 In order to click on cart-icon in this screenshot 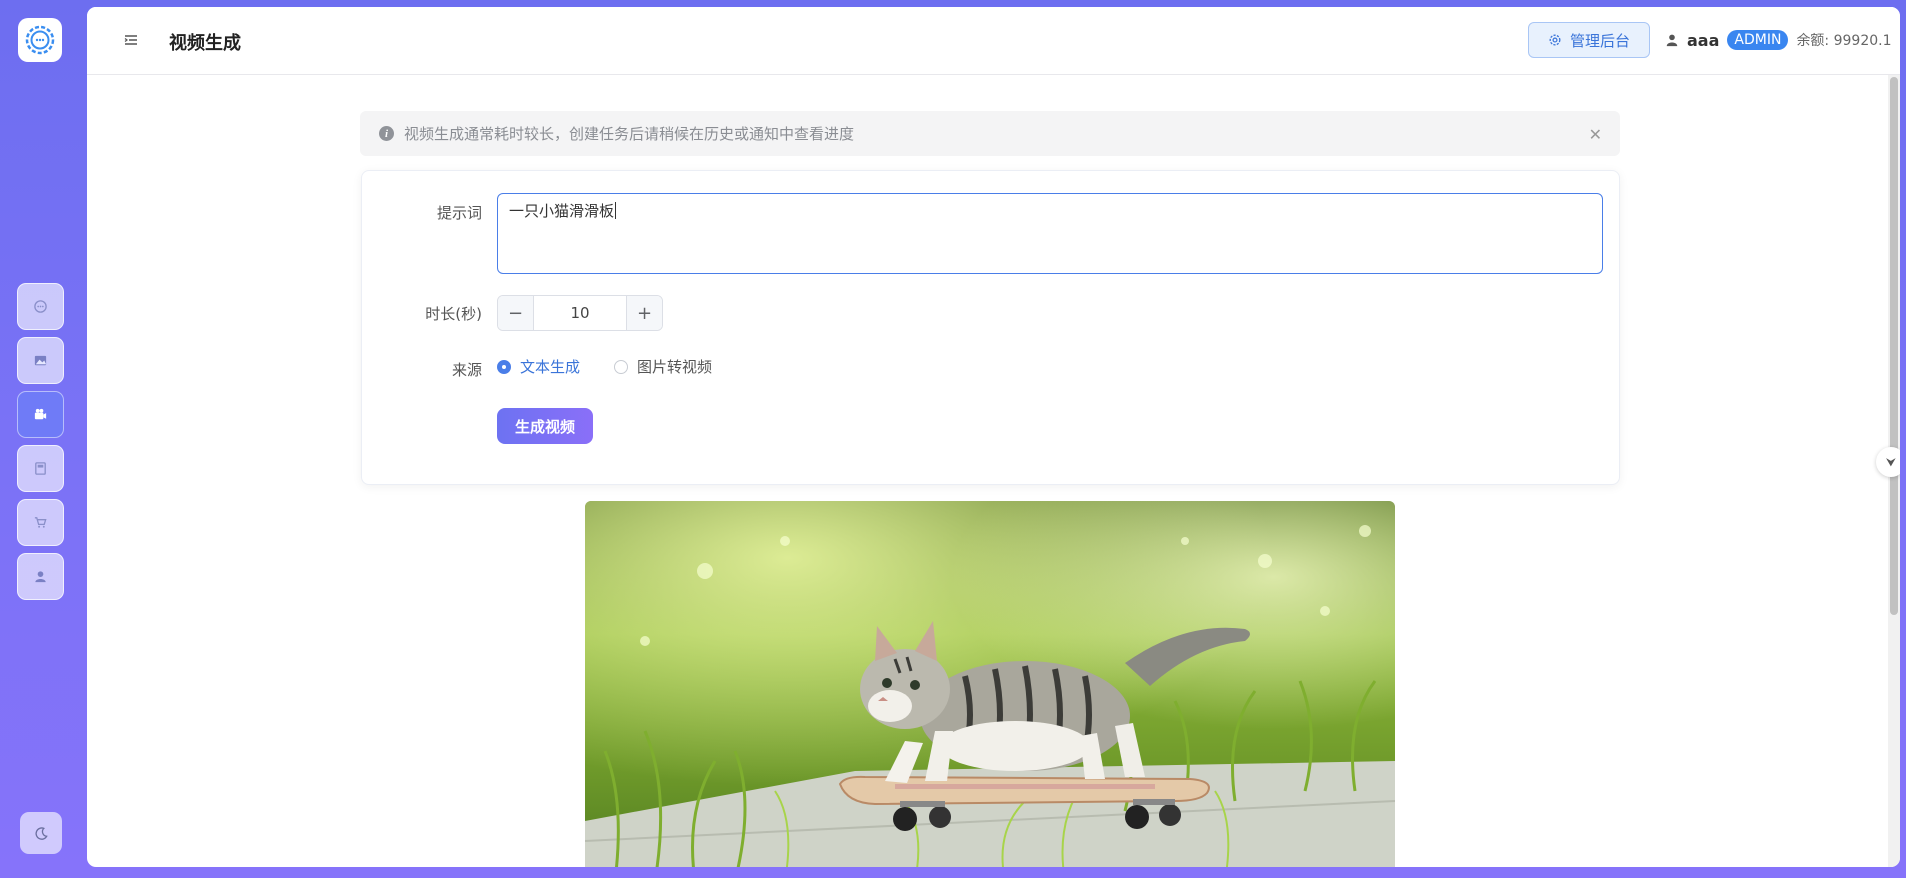, I will do `click(40, 522)`.